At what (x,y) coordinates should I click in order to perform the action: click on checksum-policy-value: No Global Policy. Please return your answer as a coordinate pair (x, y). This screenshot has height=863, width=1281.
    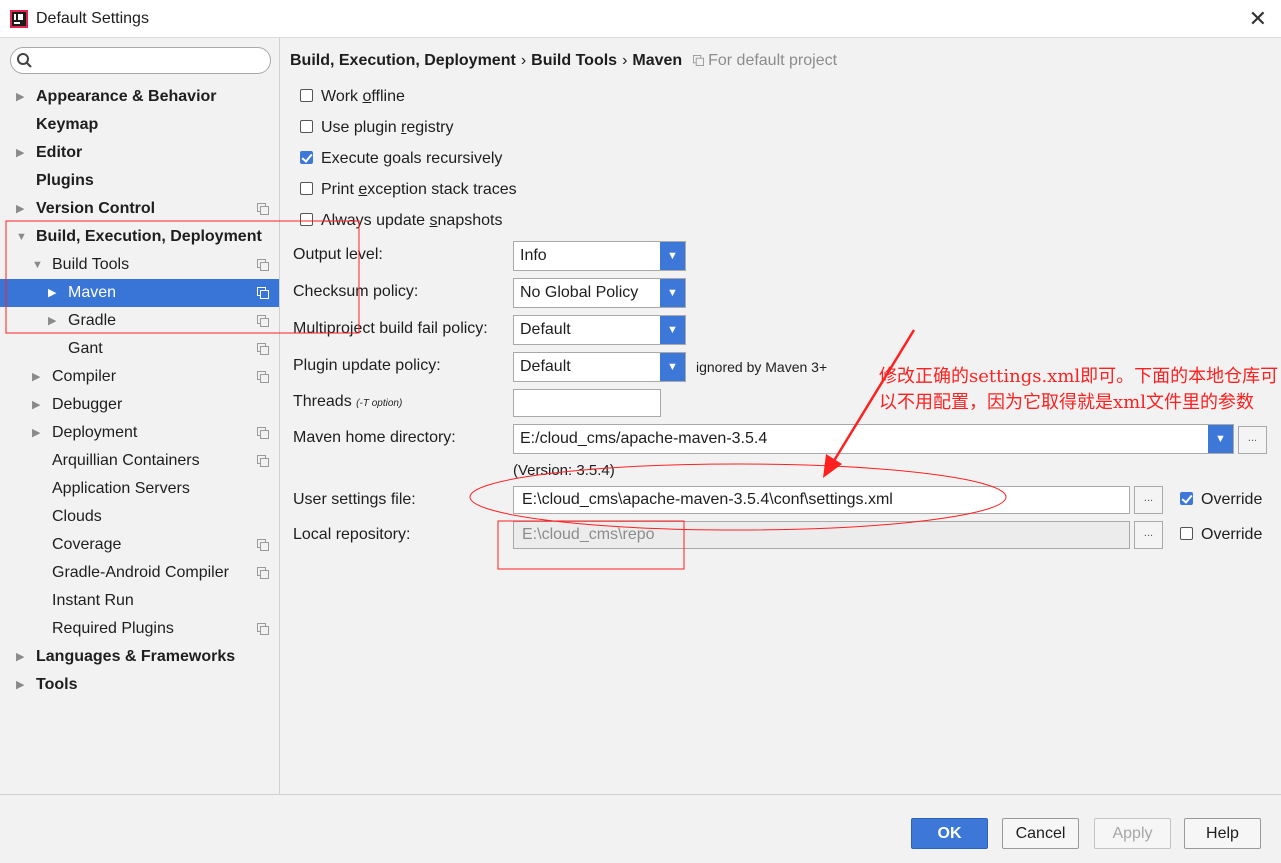
    Looking at the image, I should click on (579, 292).